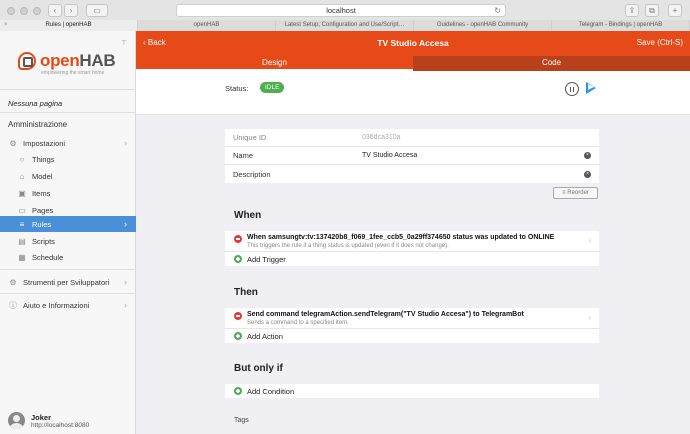 Image resolution: width=690 pixels, height=434 pixels. What do you see at coordinates (250, 137) in the screenshot?
I see `uid-label: Unique ID` at bounding box center [250, 137].